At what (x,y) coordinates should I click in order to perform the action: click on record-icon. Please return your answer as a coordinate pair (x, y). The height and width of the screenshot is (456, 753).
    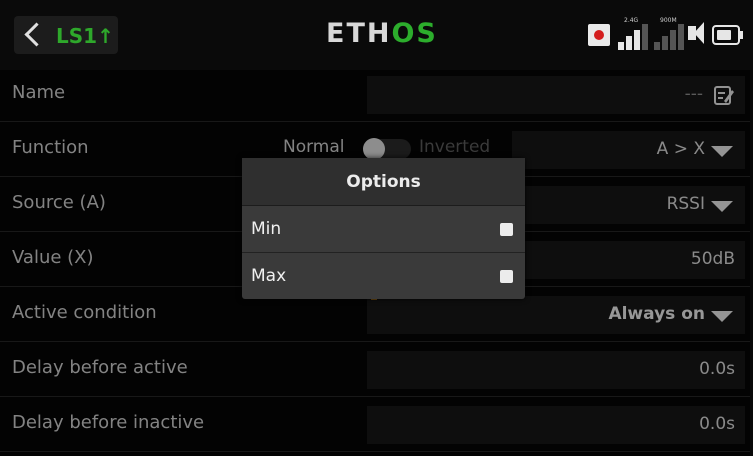
    Looking at the image, I should click on (599, 35).